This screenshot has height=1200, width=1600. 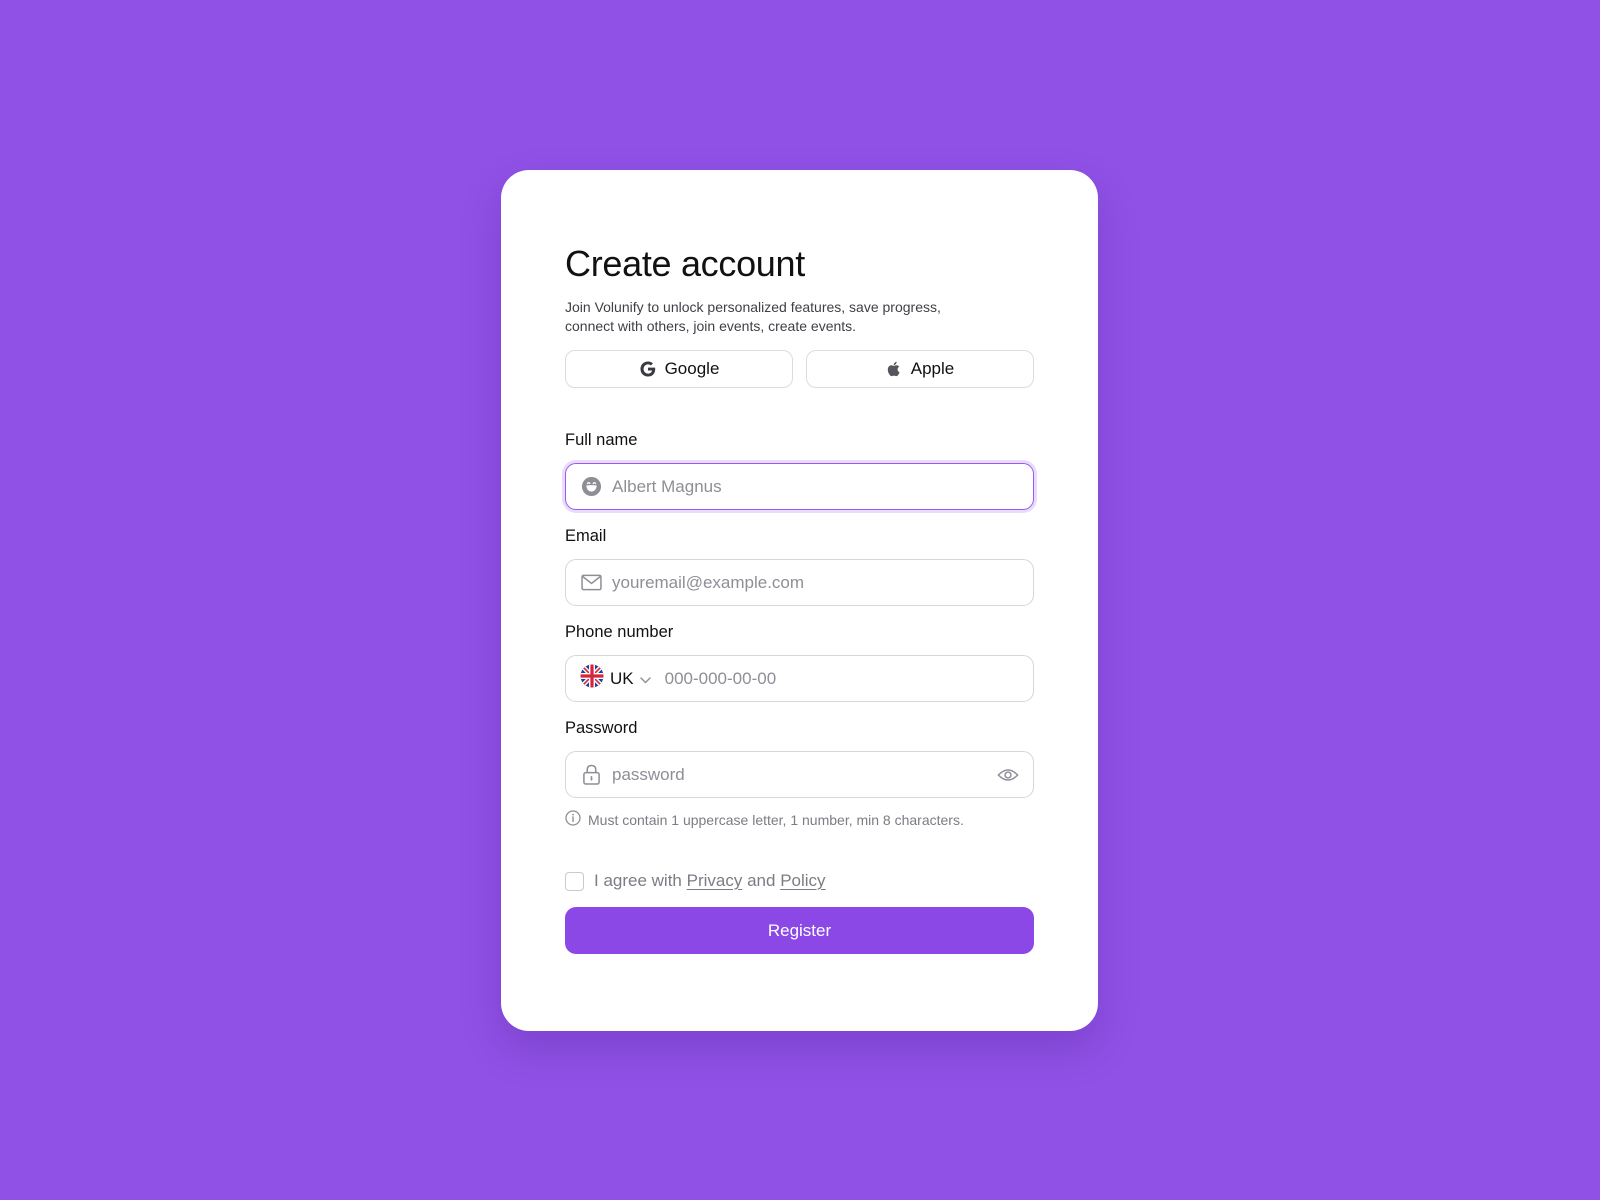 What do you see at coordinates (799, 369) in the screenshot?
I see `social-login-row: Google Apple` at bounding box center [799, 369].